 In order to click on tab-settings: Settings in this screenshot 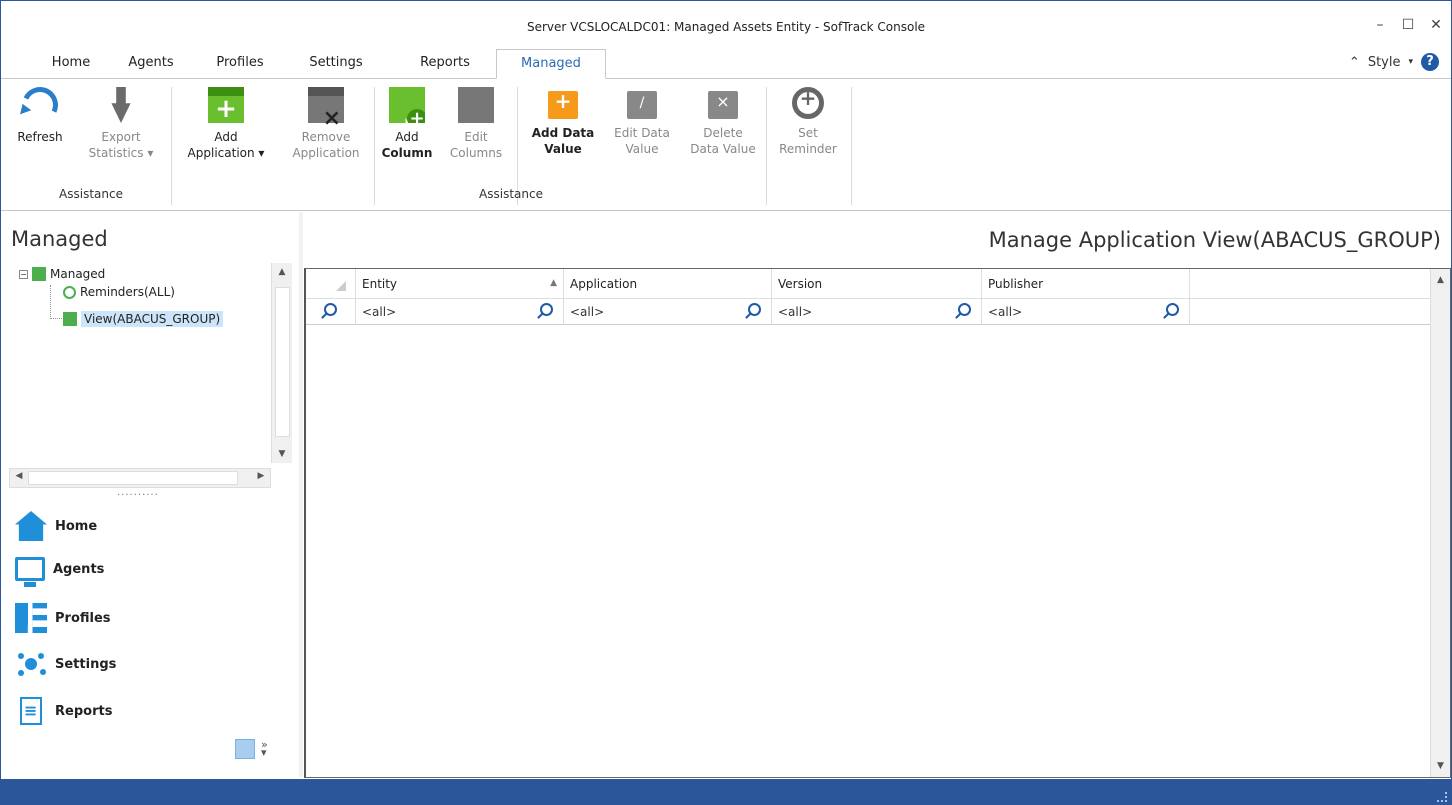, I will do `click(336, 64)`.